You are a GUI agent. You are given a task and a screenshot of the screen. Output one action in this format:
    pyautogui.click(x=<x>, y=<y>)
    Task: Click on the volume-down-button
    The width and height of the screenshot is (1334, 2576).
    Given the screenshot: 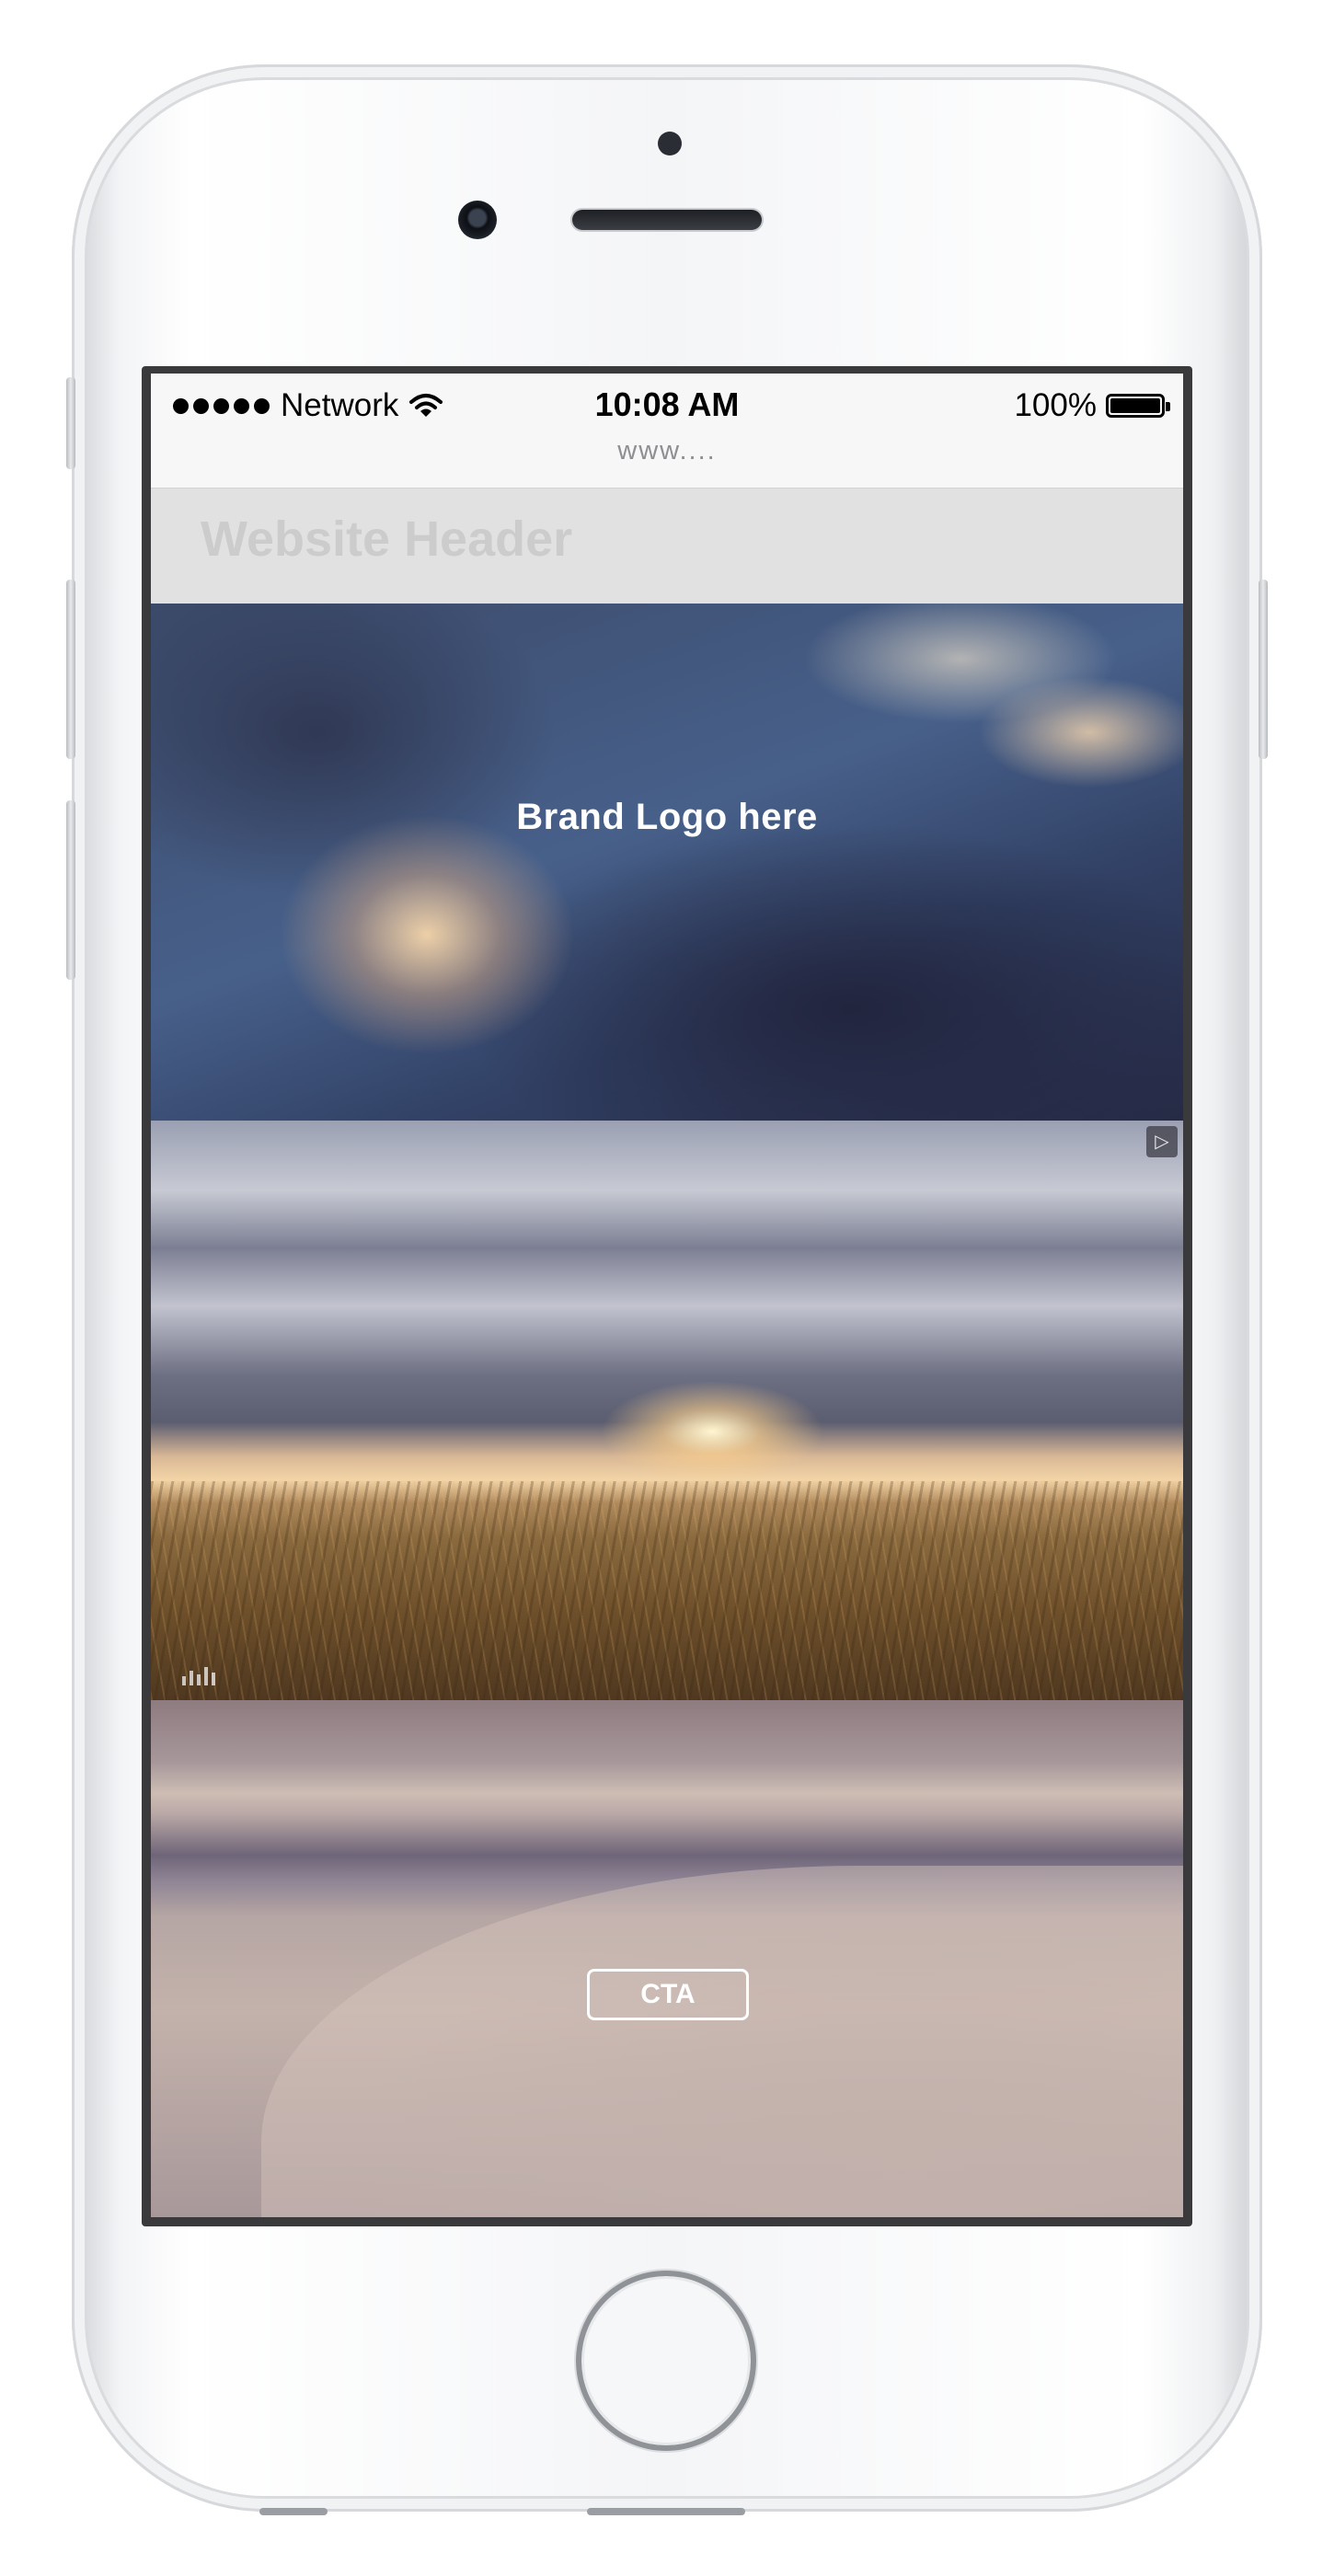 What is the action you would take?
    pyautogui.click(x=70, y=890)
    